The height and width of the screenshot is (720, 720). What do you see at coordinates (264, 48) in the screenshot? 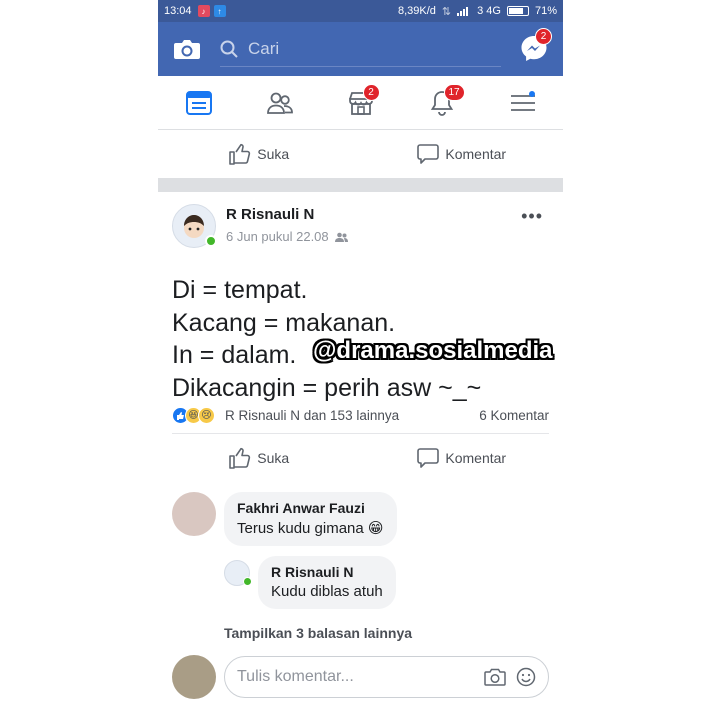
I see `search-placeholder: Cari` at bounding box center [264, 48].